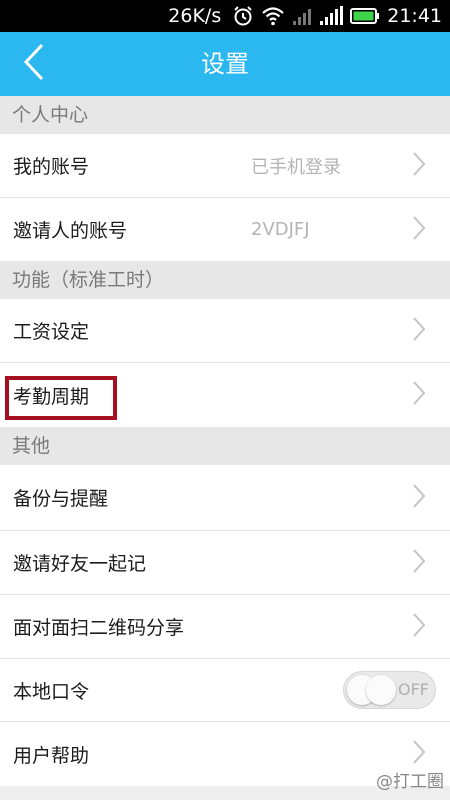 This screenshot has width=450, height=800. I want to click on signal-bars-icon, so click(331, 16).